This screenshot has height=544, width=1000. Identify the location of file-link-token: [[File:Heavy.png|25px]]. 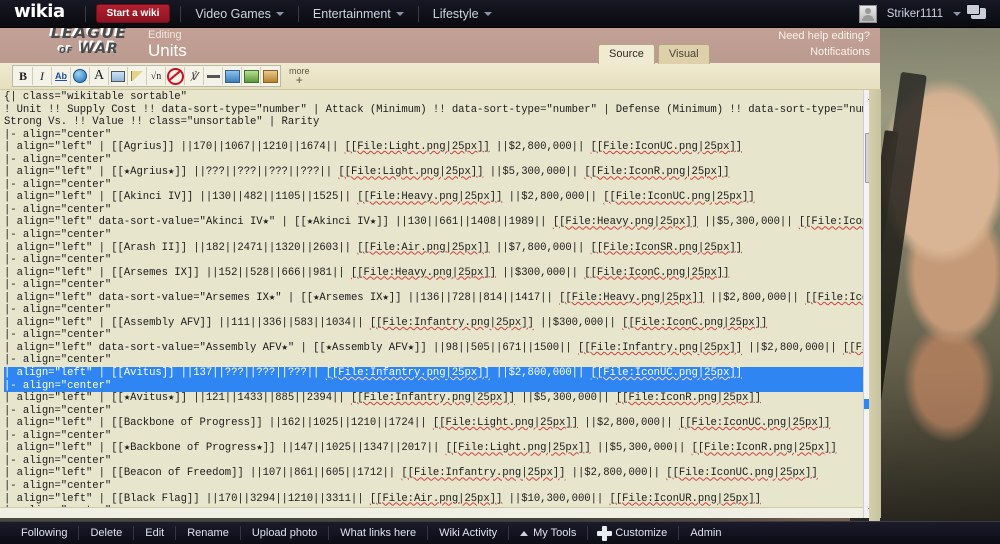
(423, 272).